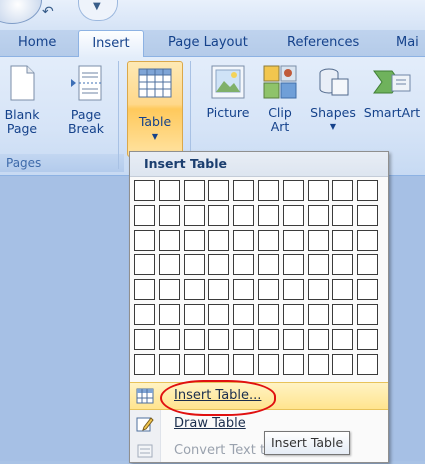  I want to click on picture-icon, so click(228, 82).